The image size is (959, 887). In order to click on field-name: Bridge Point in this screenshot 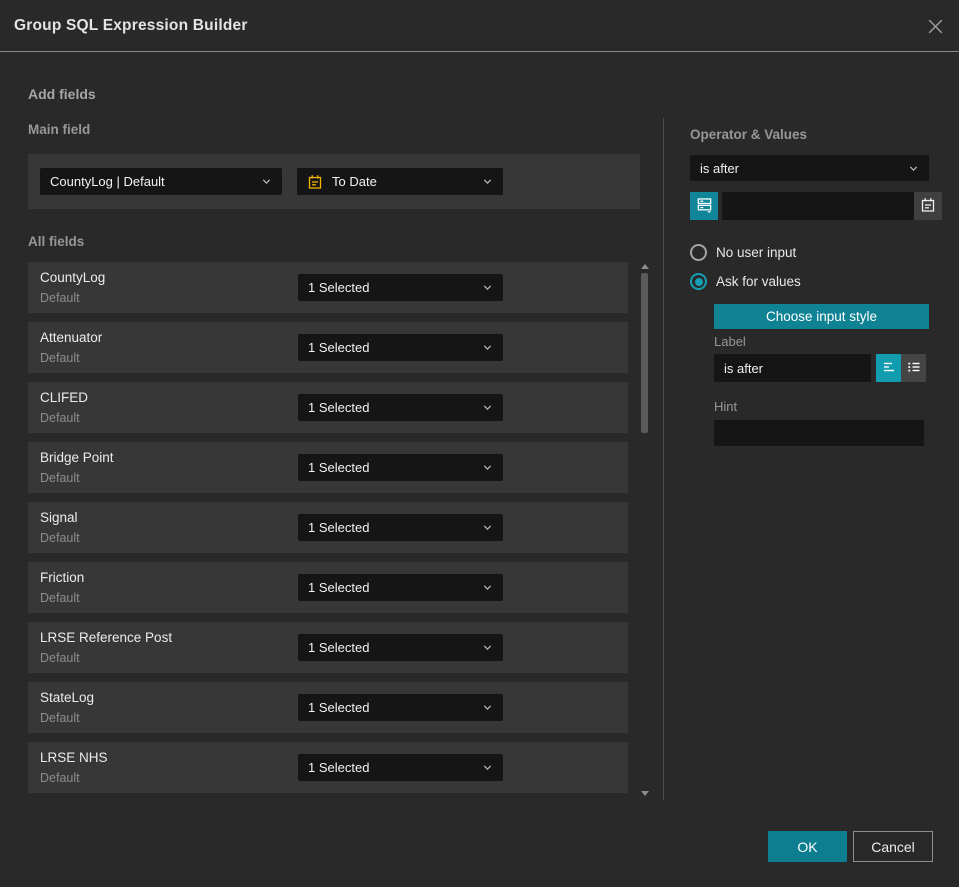, I will do `click(77, 457)`.